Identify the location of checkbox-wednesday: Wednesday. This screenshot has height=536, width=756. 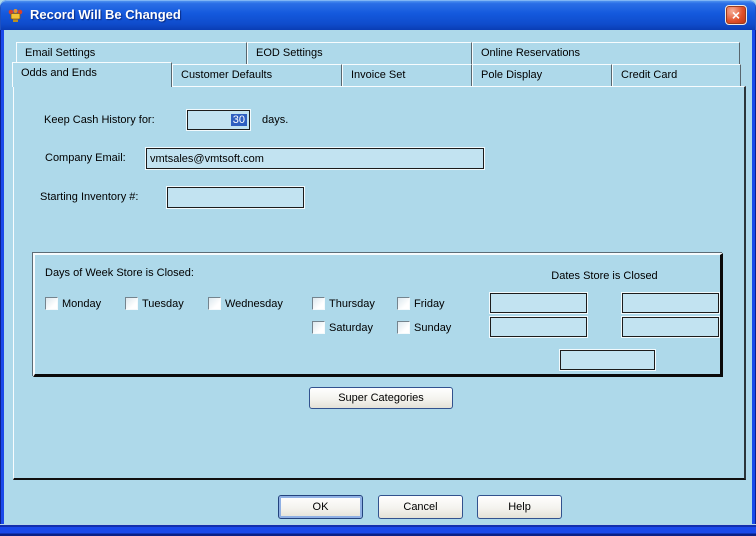
(245, 303).